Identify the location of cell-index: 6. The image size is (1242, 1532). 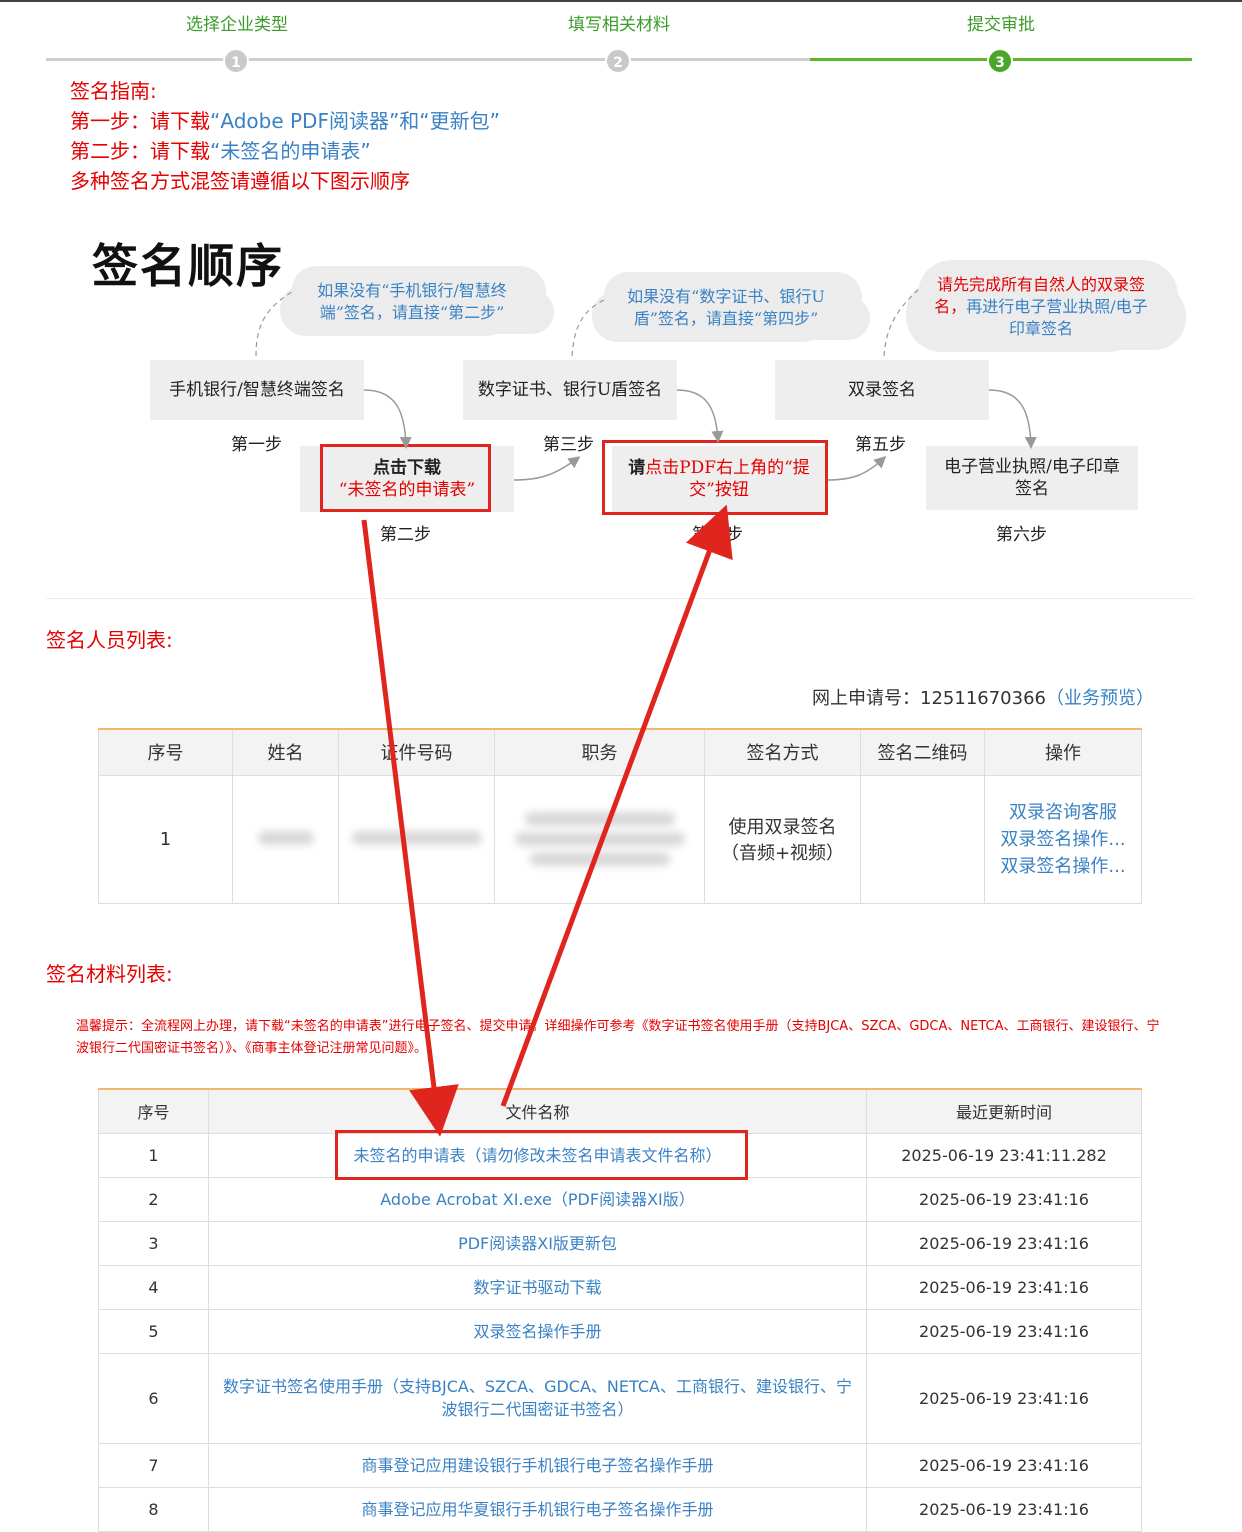
(153, 1398).